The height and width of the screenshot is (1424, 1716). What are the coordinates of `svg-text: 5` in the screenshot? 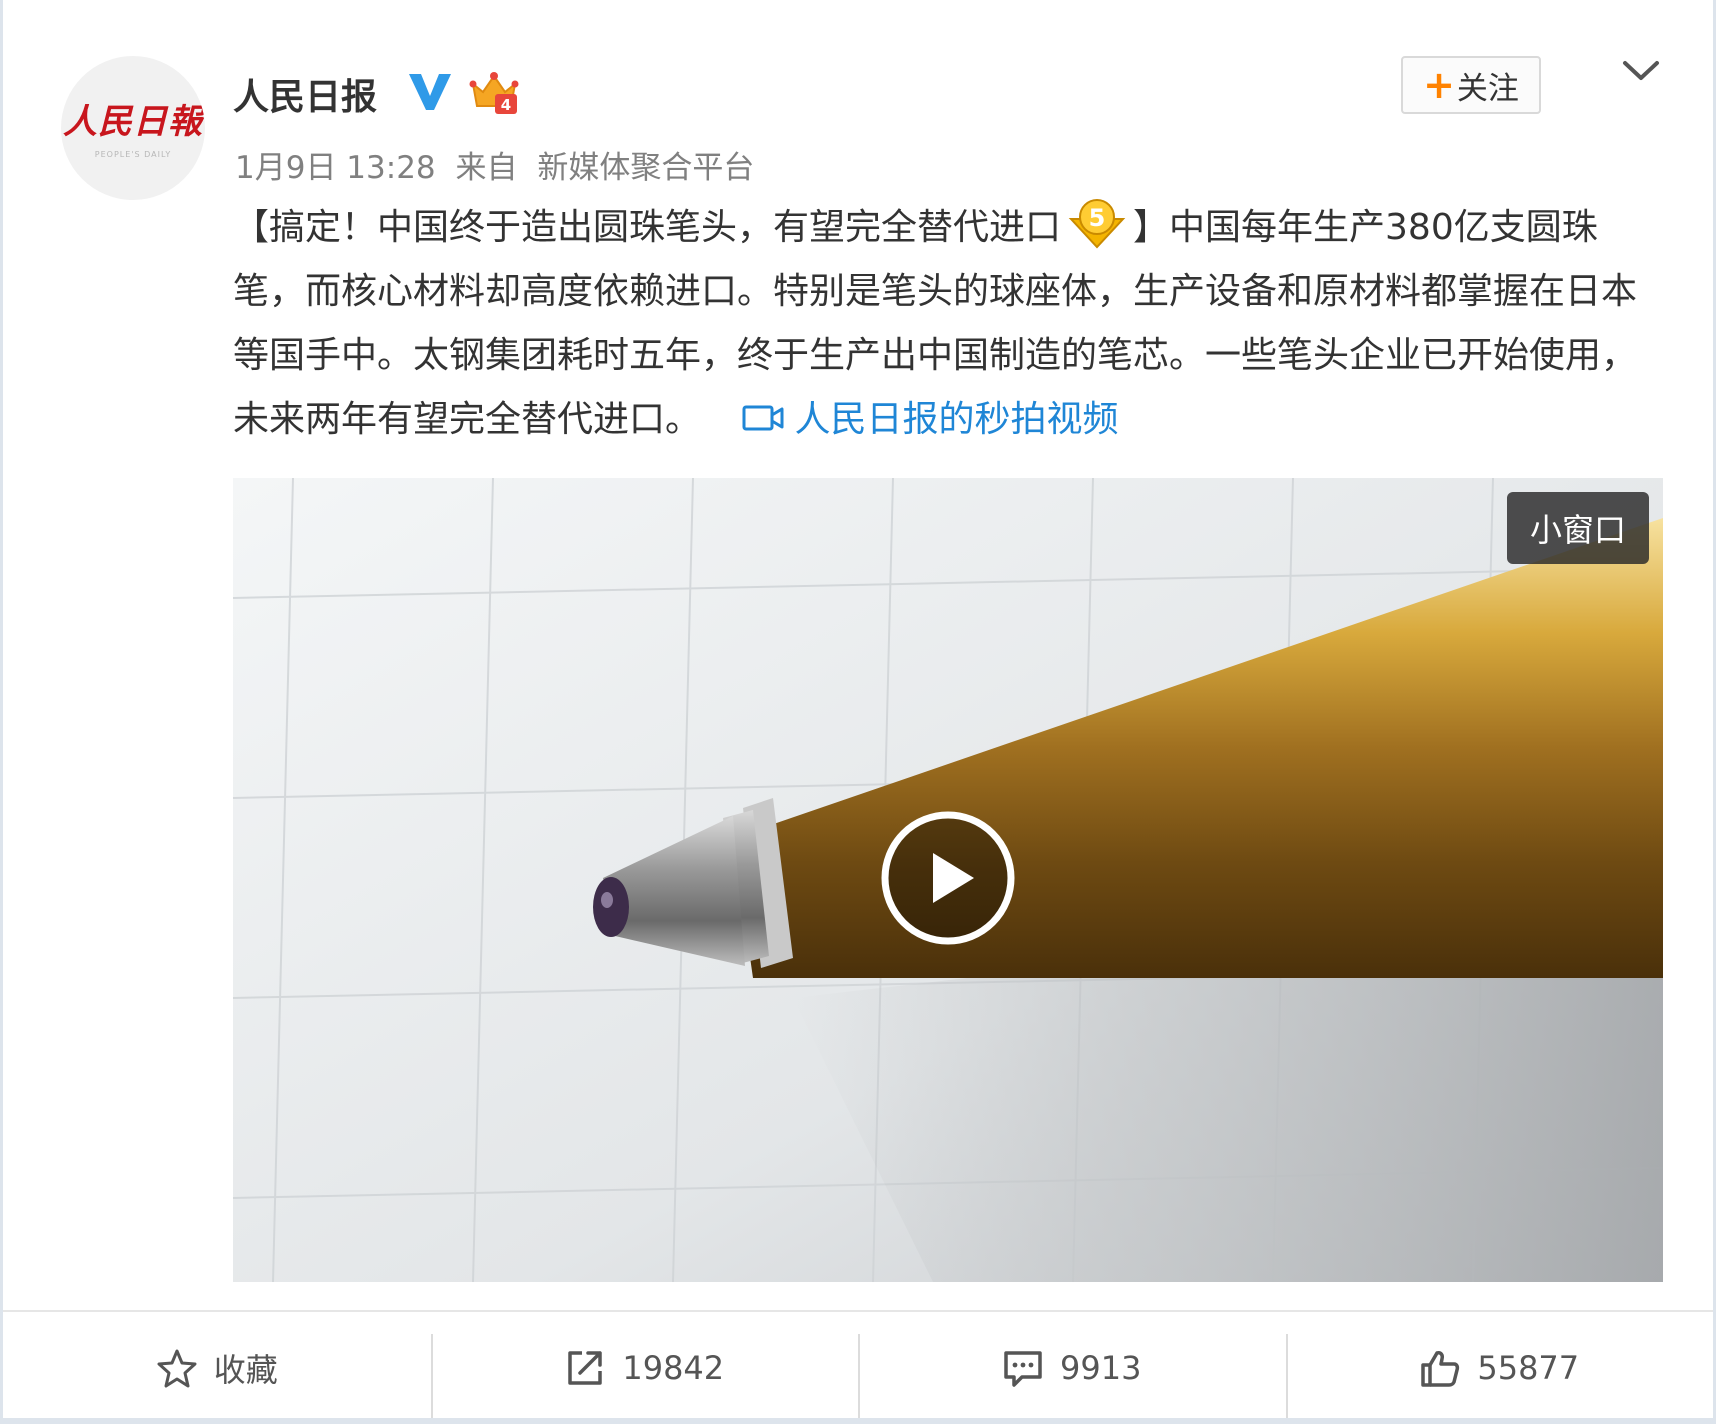 It's located at (1097, 218).